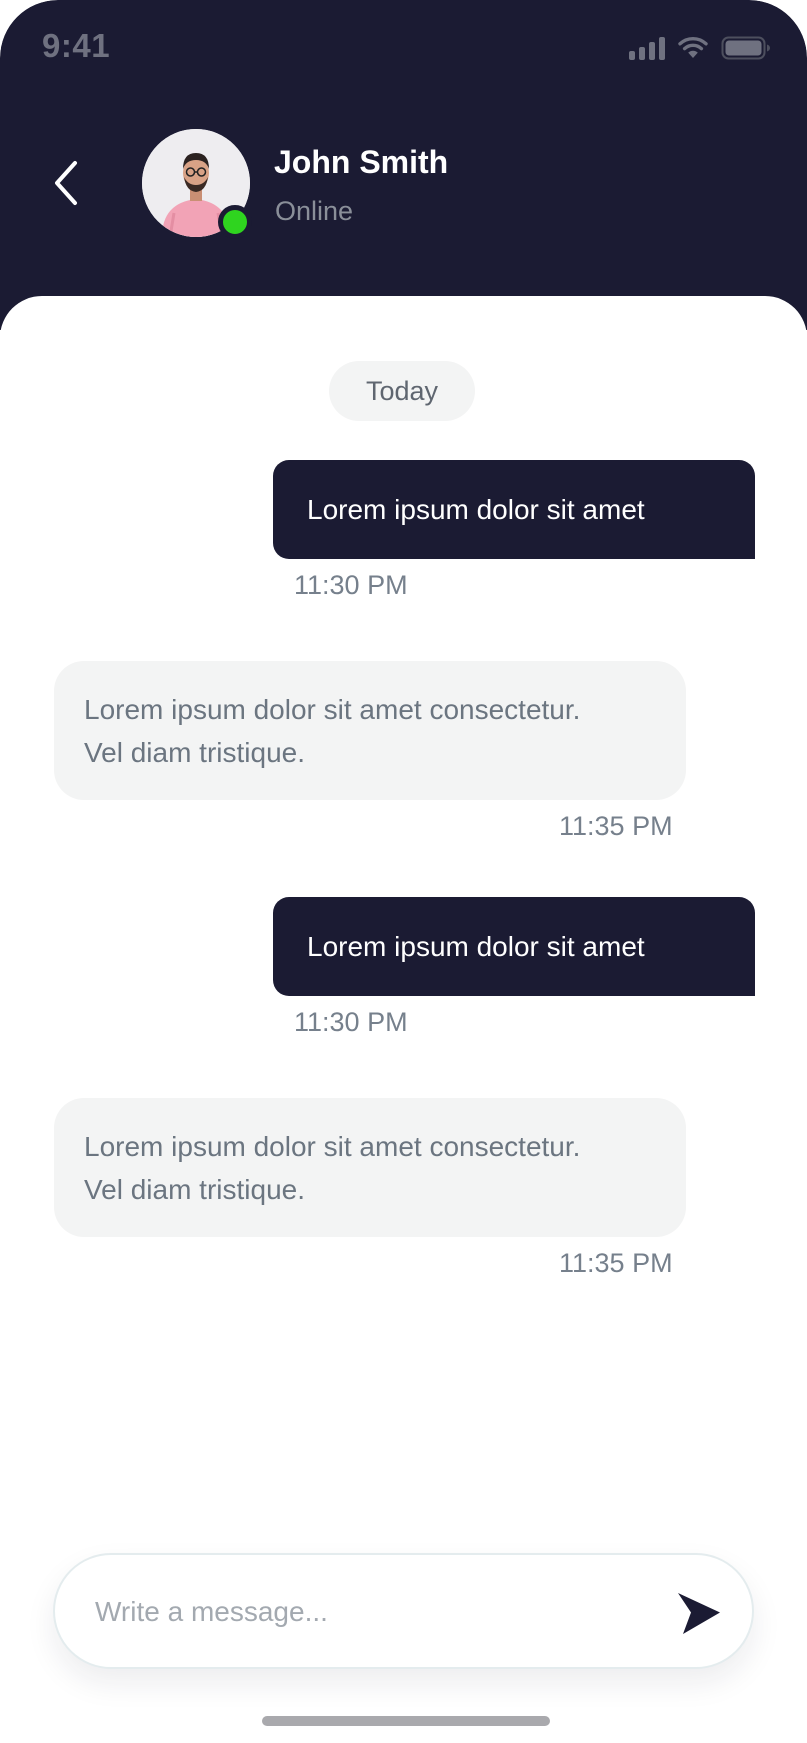  Describe the element at coordinates (745, 48) in the screenshot. I see `battery-icon` at that location.